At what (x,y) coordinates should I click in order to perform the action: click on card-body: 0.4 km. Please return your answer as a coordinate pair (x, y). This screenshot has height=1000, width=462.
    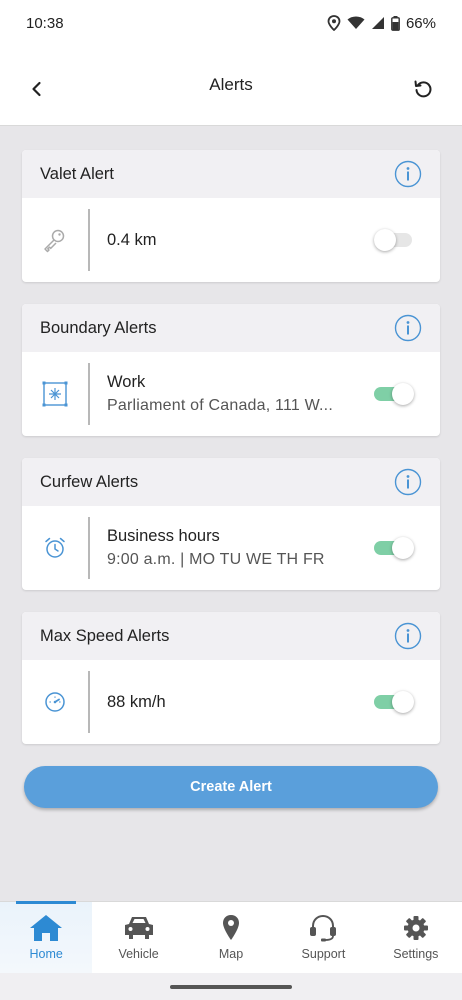
    Looking at the image, I should click on (231, 240).